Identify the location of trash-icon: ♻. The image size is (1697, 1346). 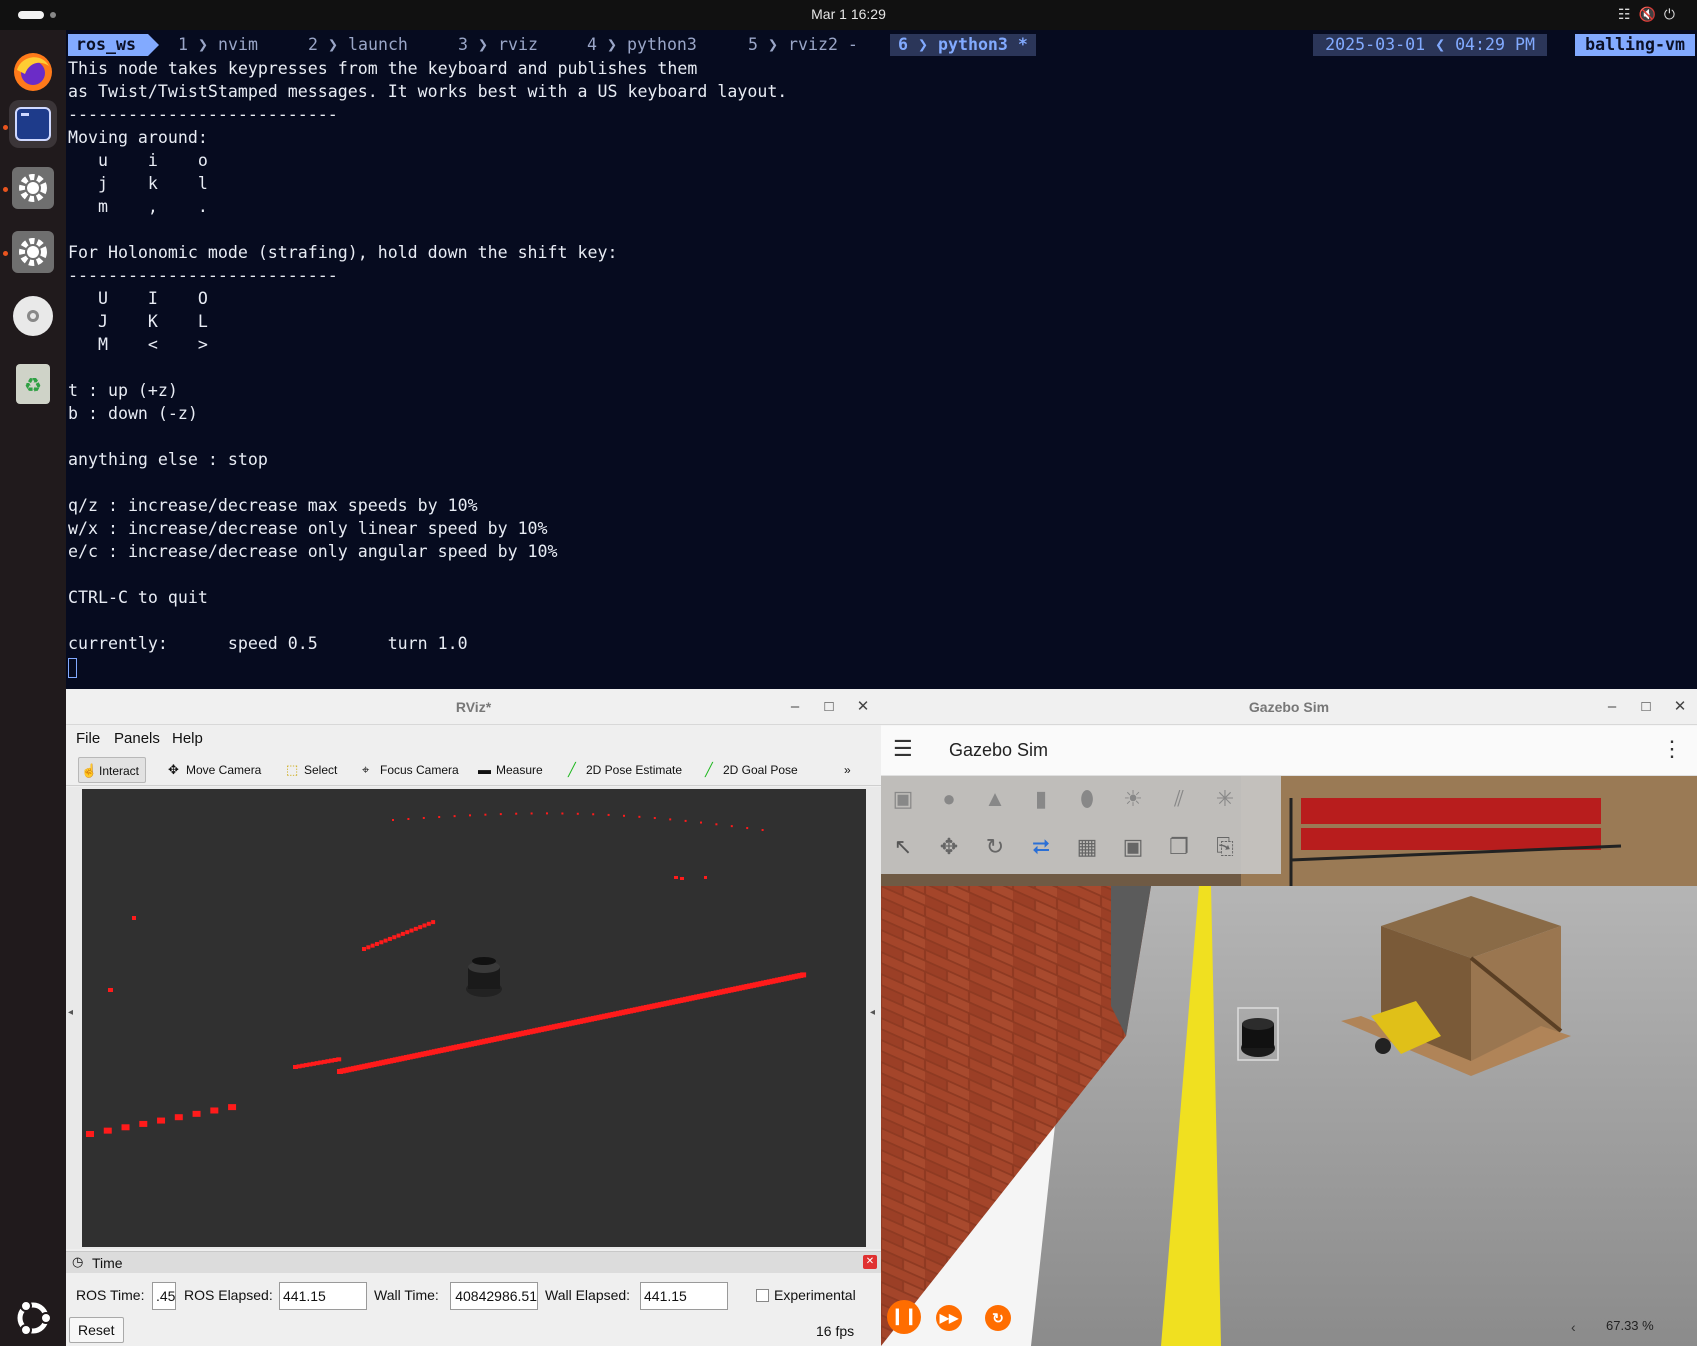
(33, 384).